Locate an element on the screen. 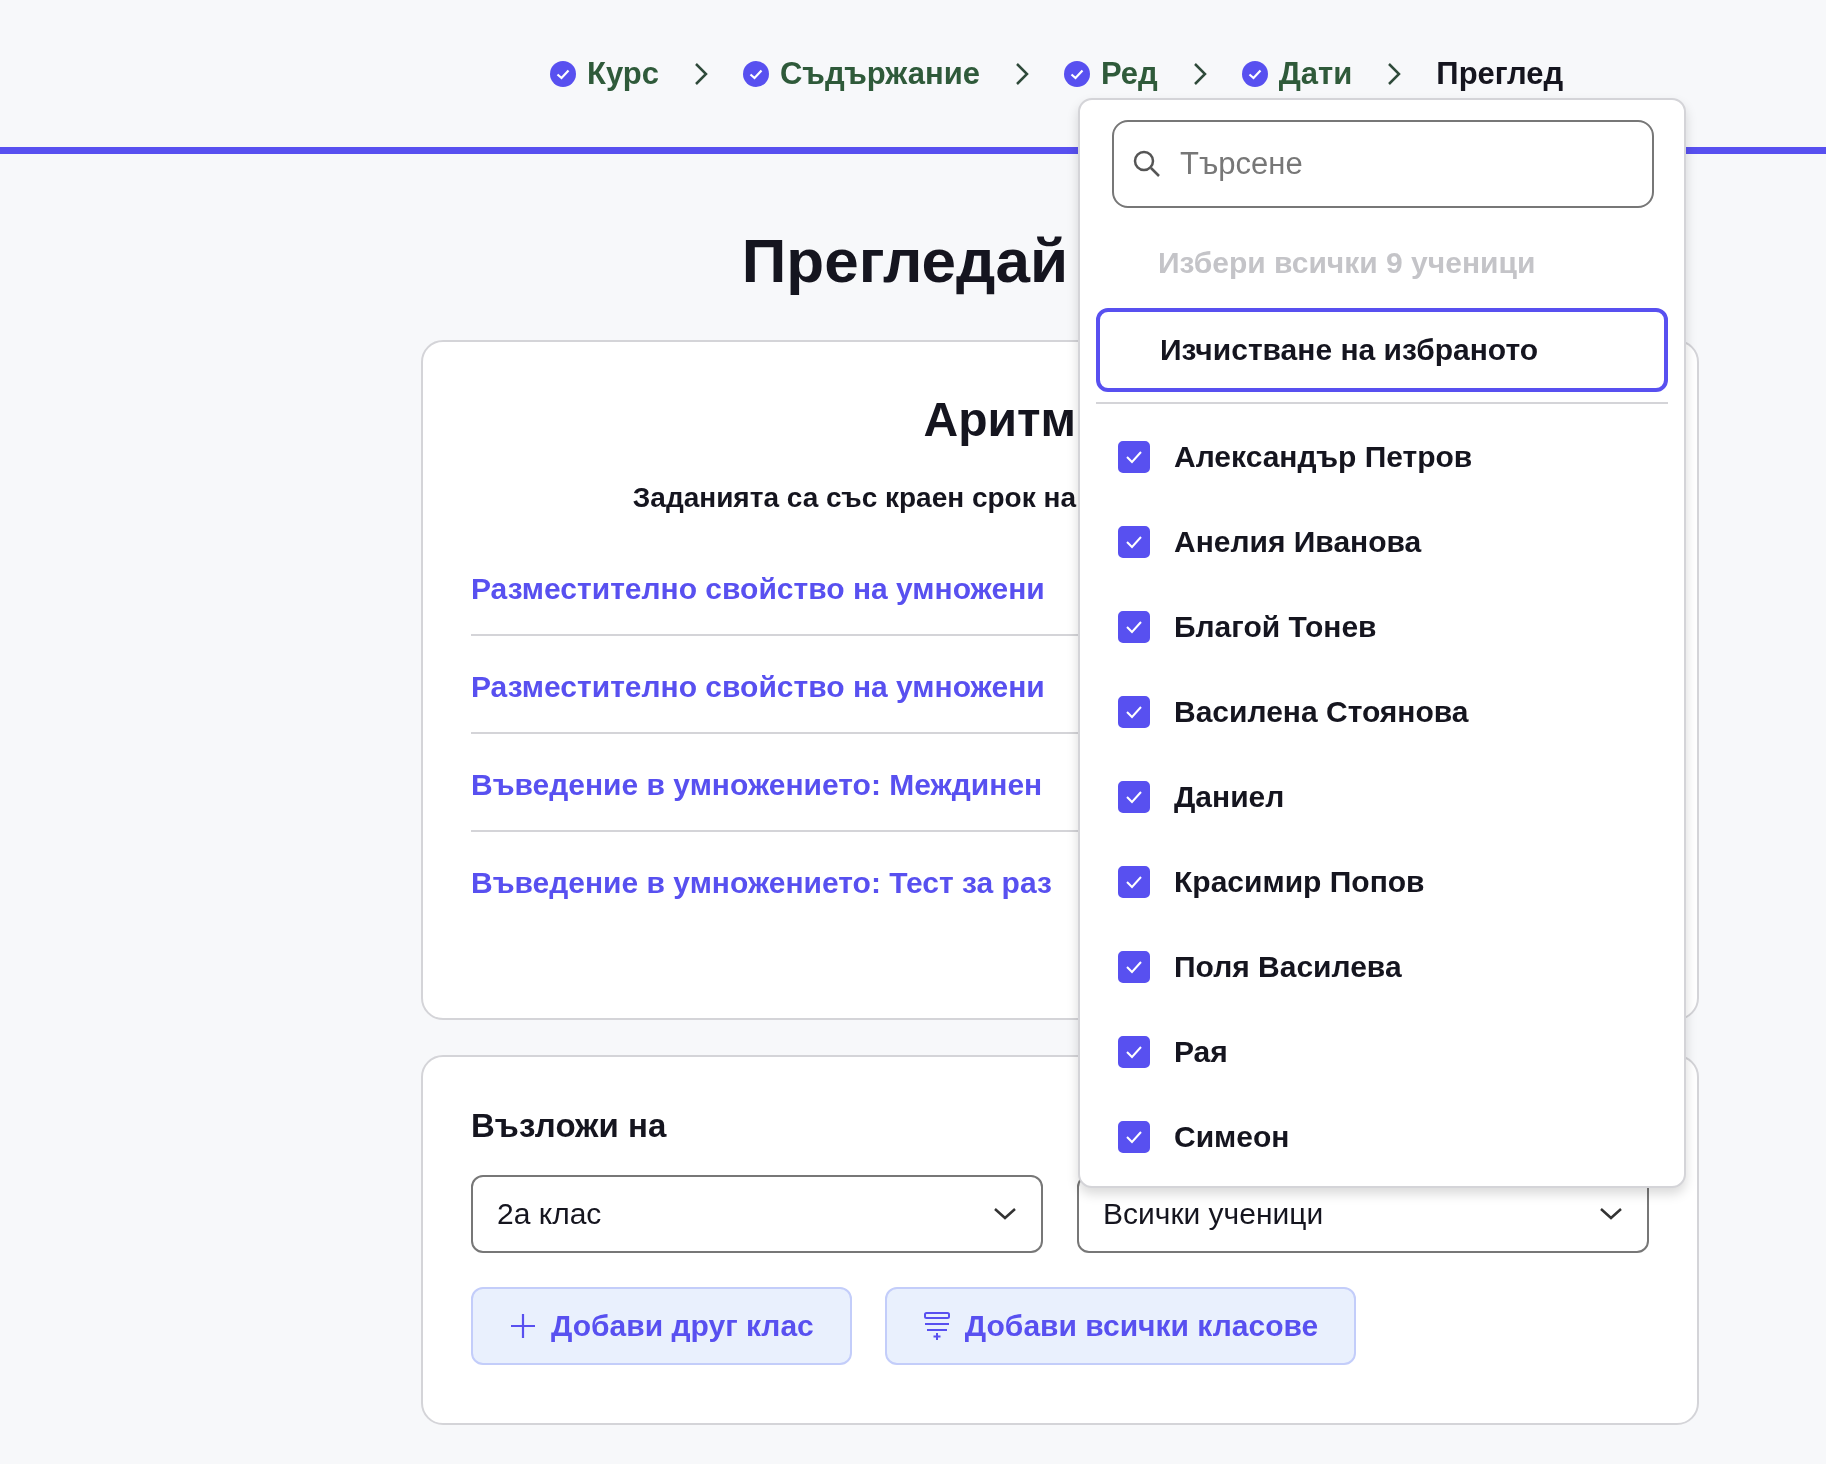 This screenshot has width=1826, height=1464. student-name: Благой Тонев is located at coordinates (1275, 626).